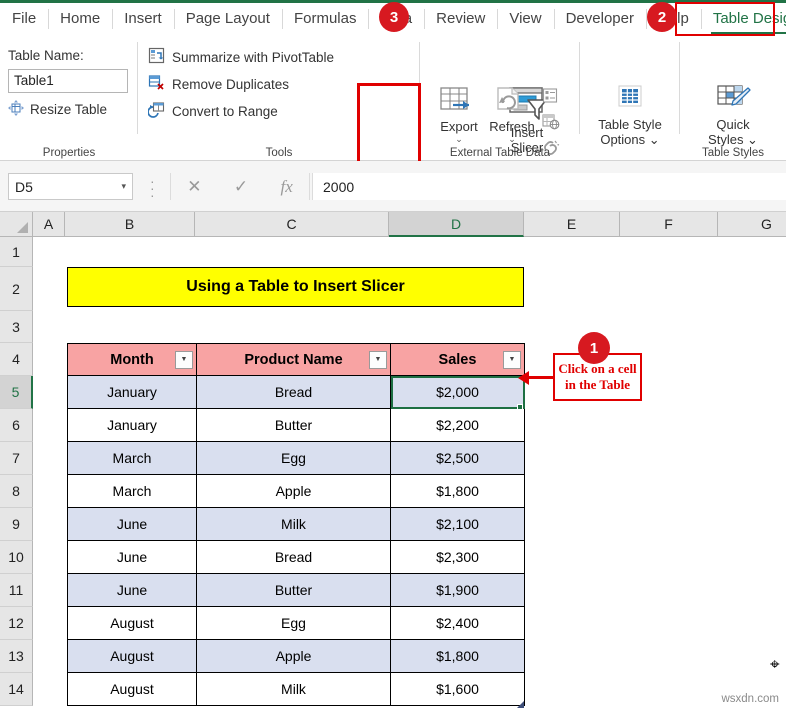 The width and height of the screenshot is (786, 710). I want to click on table-row: January Butter $2,200, so click(296, 425).